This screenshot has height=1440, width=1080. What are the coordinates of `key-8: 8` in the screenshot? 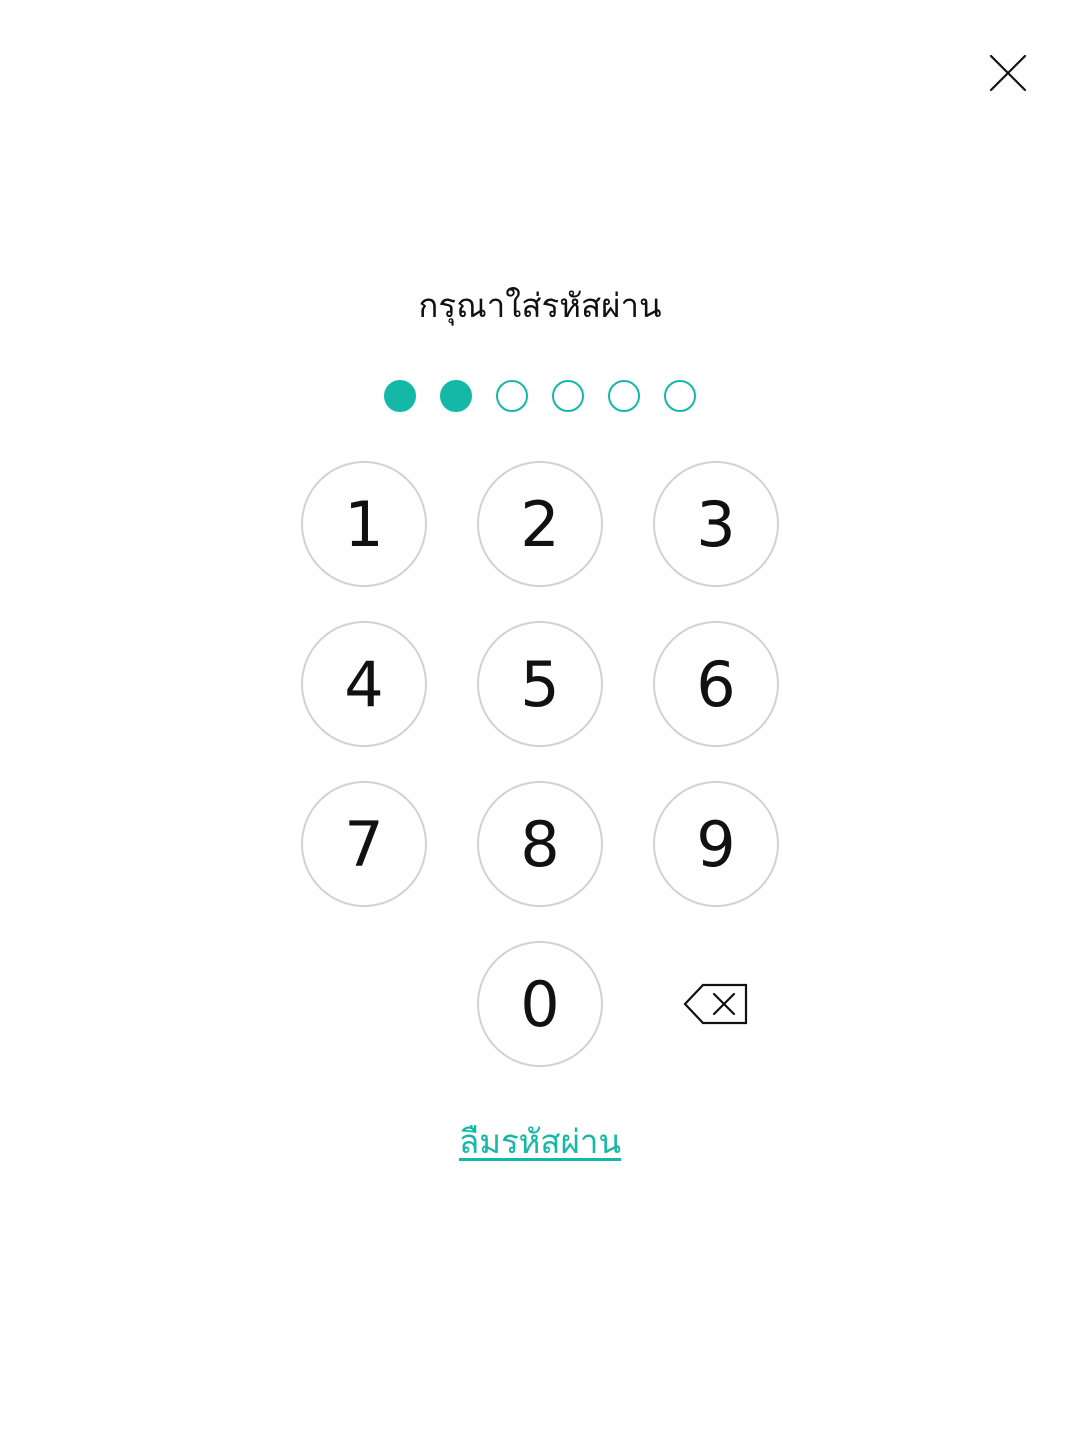 It's located at (540, 844).